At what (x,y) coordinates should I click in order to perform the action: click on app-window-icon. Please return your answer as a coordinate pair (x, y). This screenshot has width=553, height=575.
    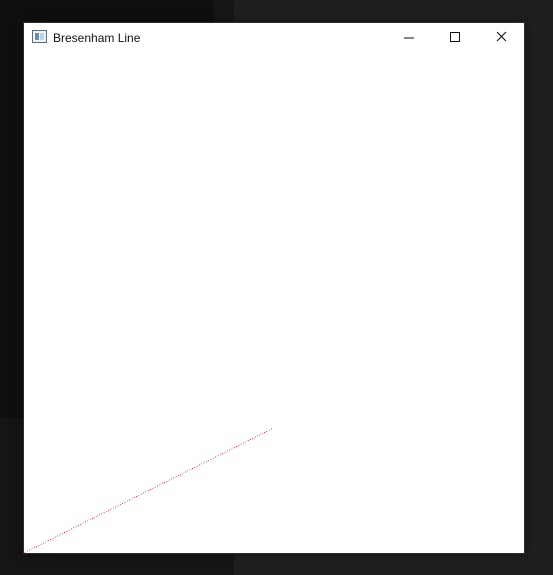
    Looking at the image, I should click on (39, 36).